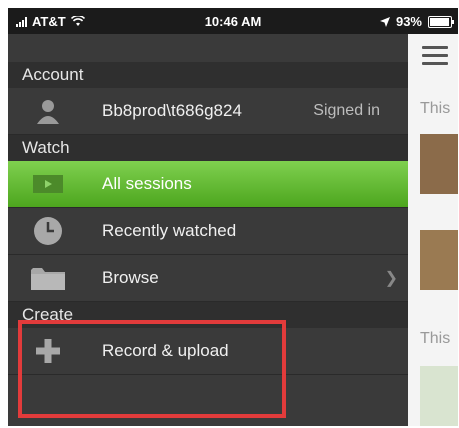 This screenshot has width=459, height=428. What do you see at coordinates (435, 58) in the screenshot?
I see `hamburger-menu-icon` at bounding box center [435, 58].